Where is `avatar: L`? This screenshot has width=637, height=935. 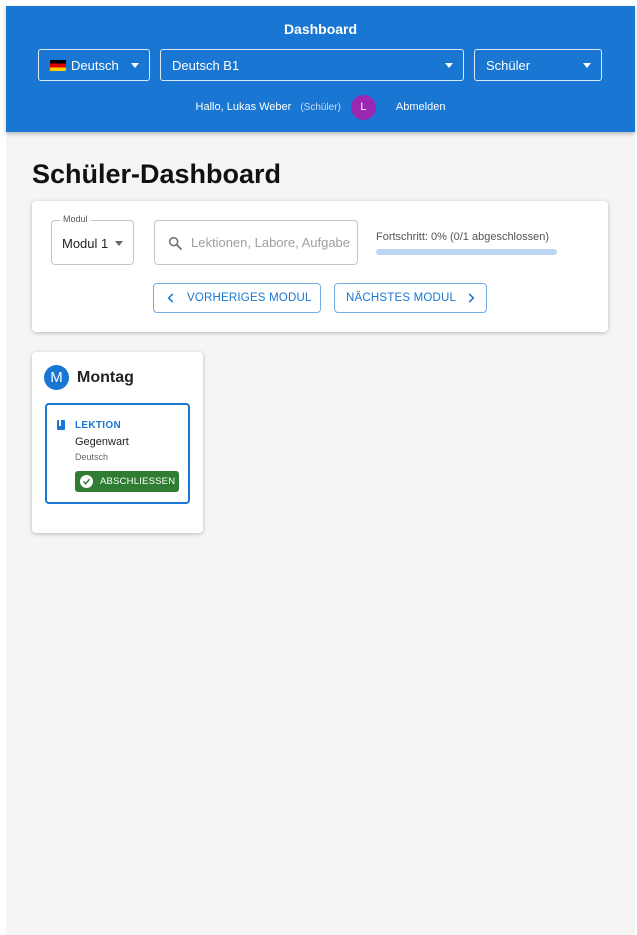 avatar: L is located at coordinates (363, 107).